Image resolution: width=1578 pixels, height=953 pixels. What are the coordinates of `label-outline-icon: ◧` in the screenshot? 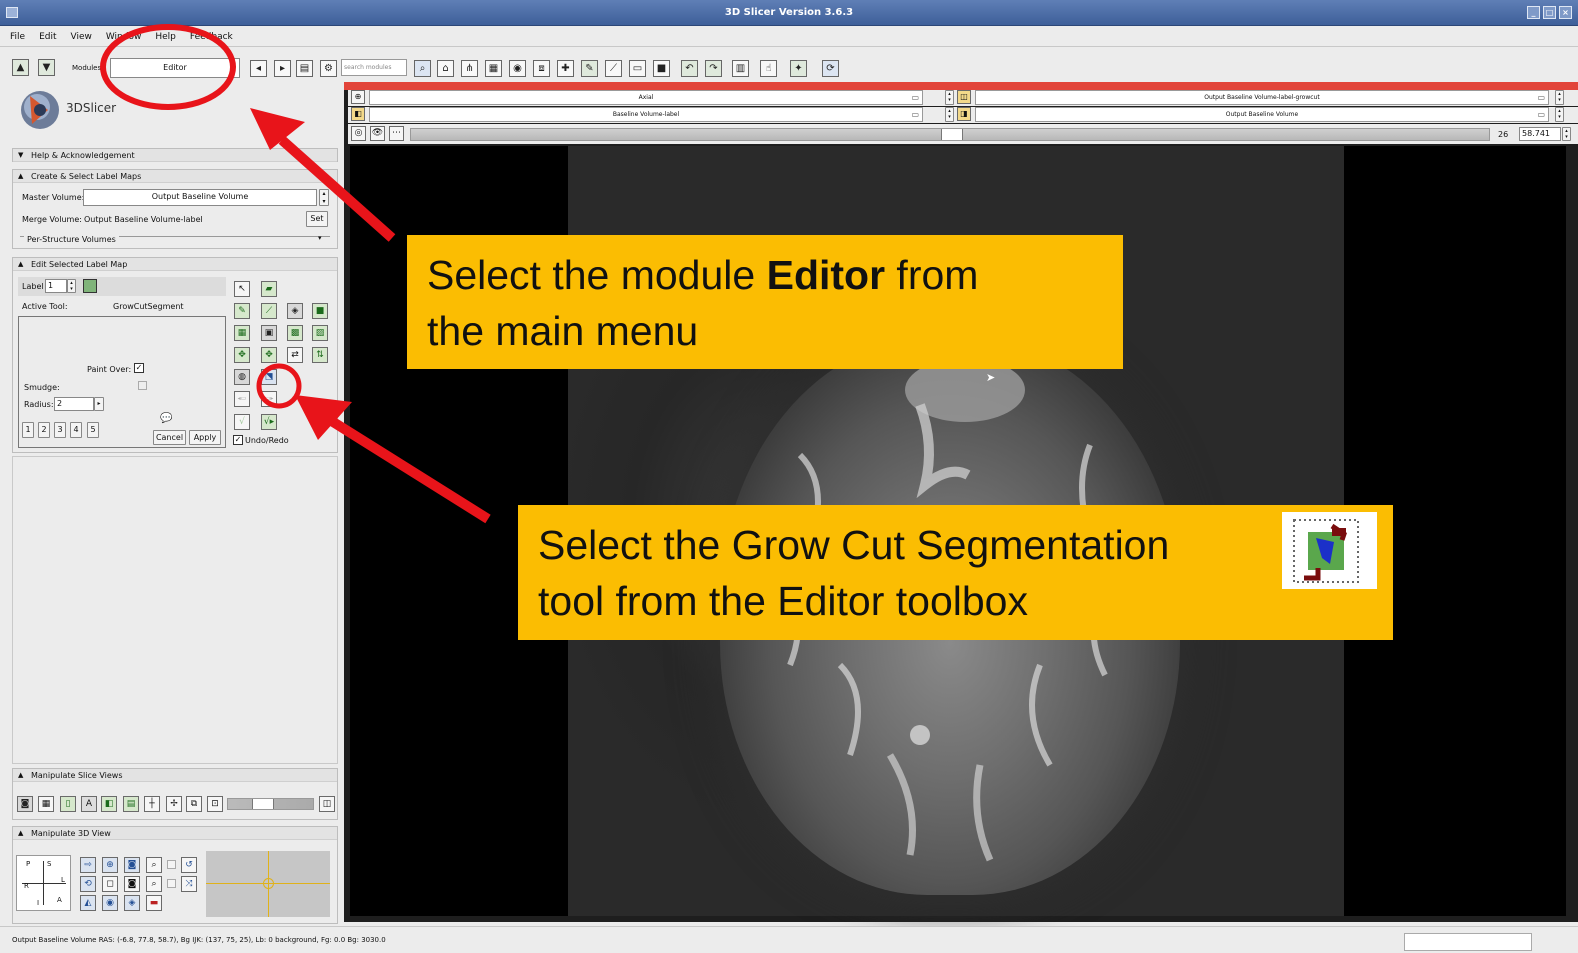 It's located at (109, 804).